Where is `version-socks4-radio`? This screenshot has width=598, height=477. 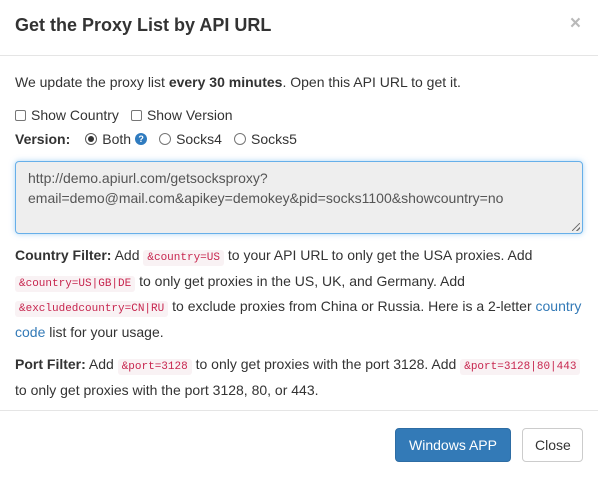
version-socks4-radio is located at coordinates (165, 139).